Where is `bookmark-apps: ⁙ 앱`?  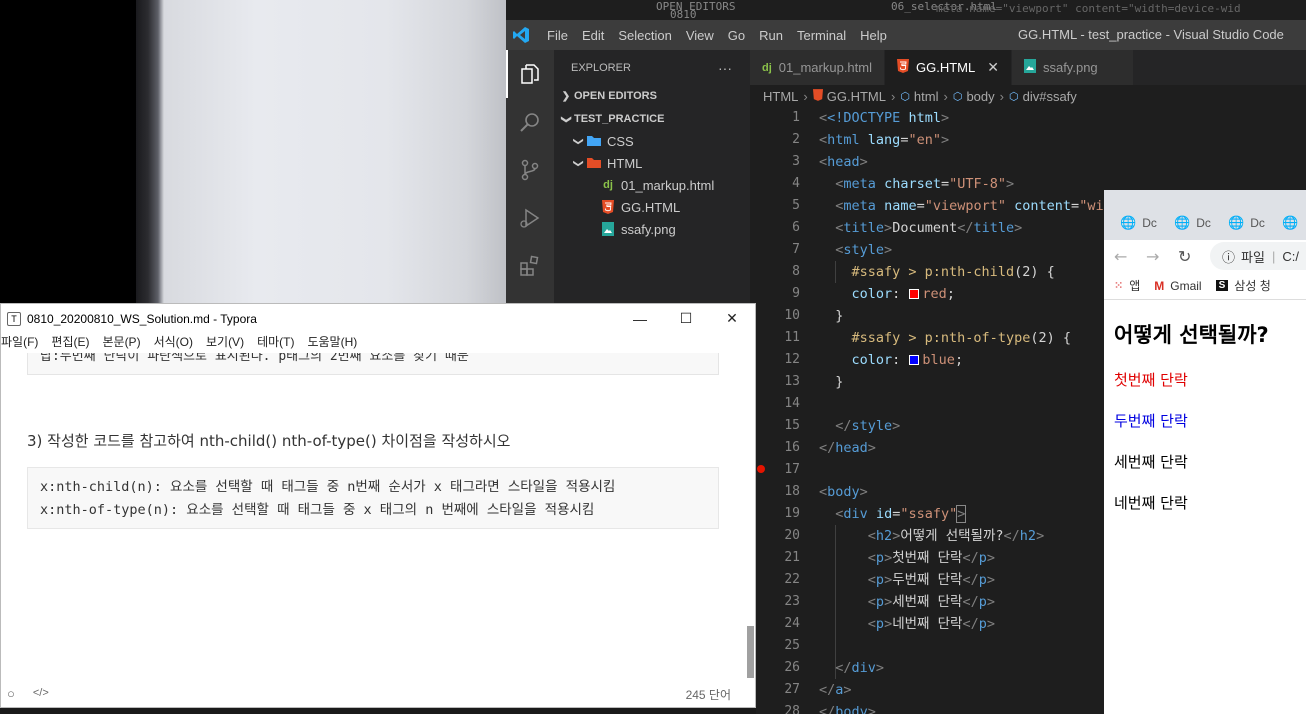
bookmark-apps: ⁙ 앱 is located at coordinates (1127, 285).